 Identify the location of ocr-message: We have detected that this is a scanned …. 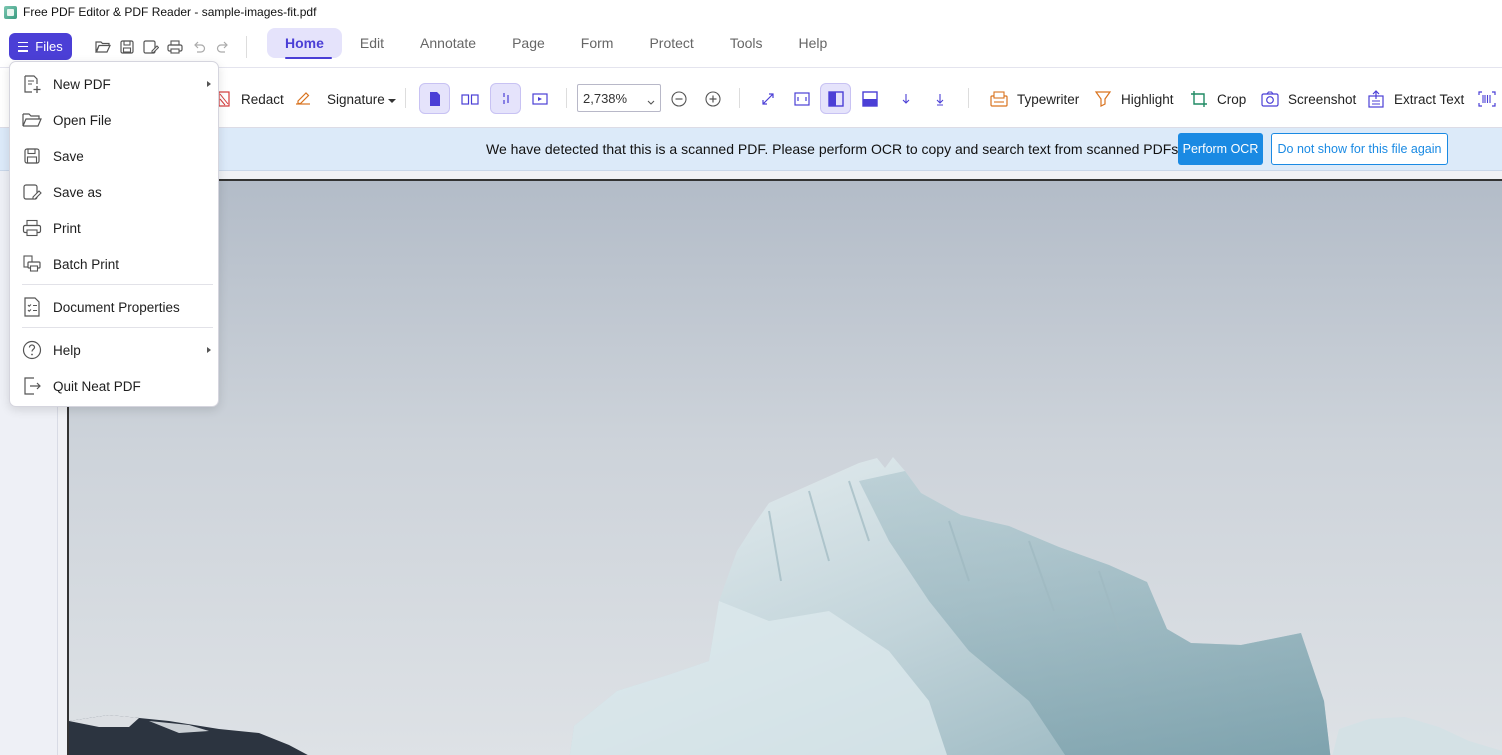
(834, 149).